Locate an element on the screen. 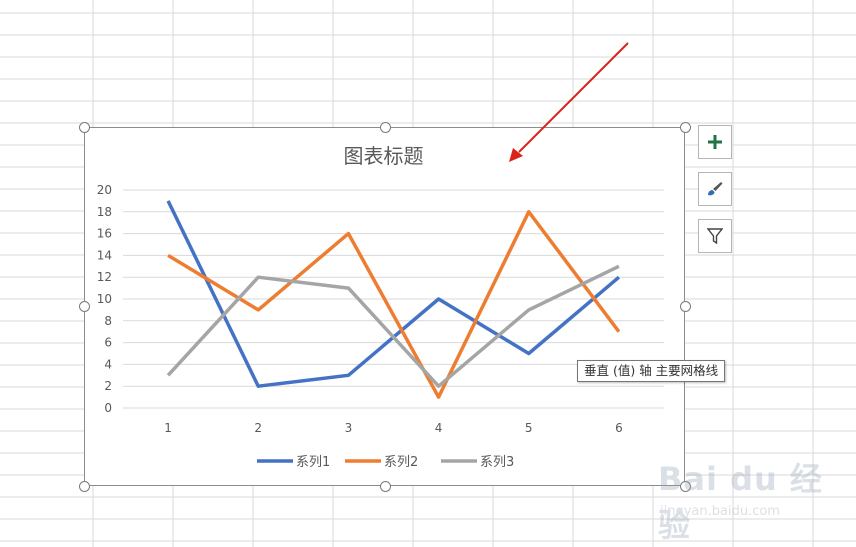  watermark-url: jingyan.baidu.com is located at coordinates (720, 511).